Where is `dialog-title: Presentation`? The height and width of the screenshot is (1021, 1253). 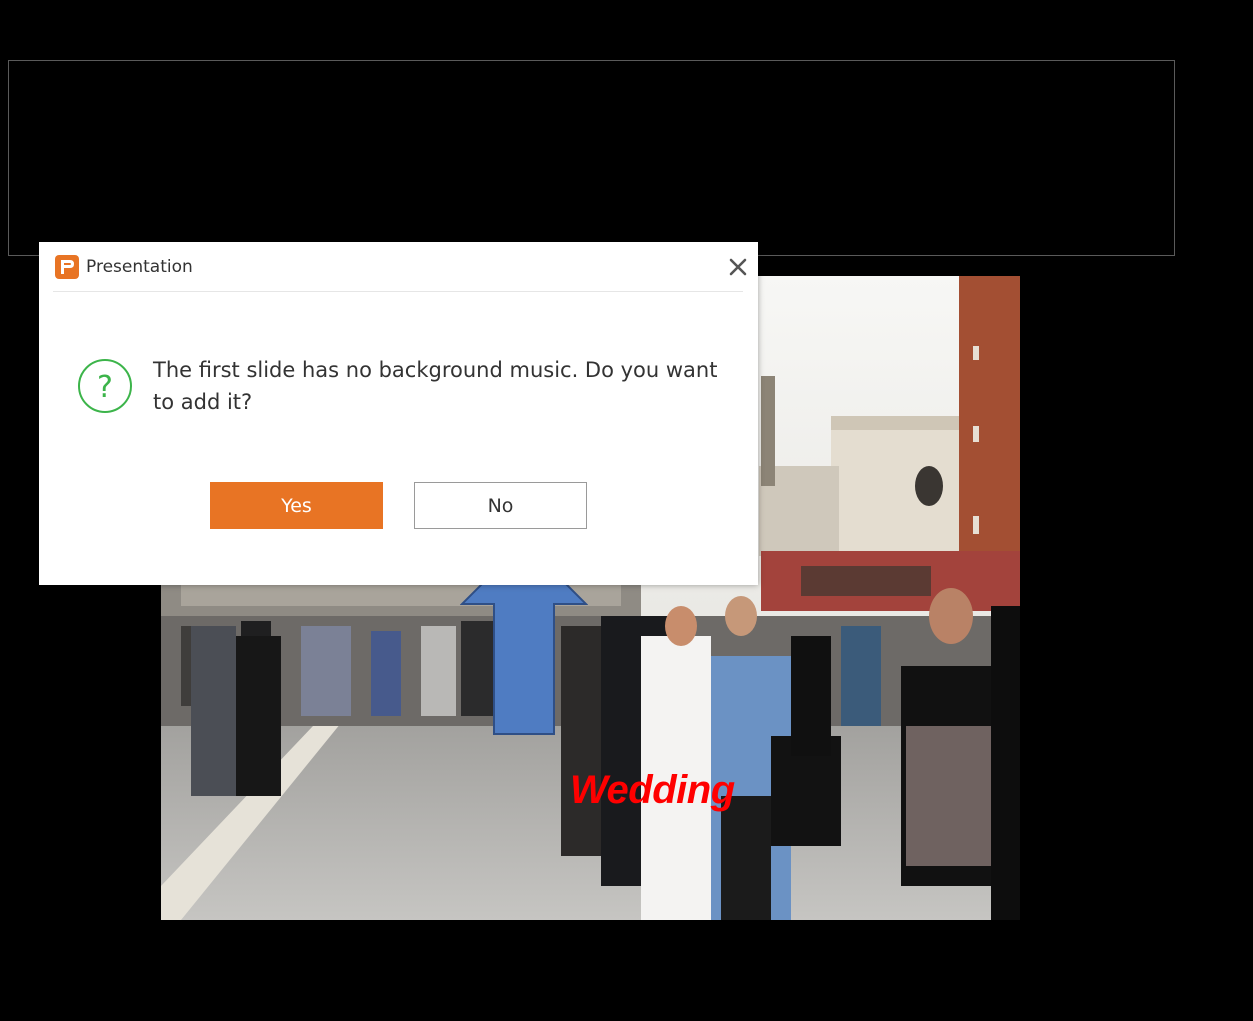
dialog-title: Presentation is located at coordinates (139, 267).